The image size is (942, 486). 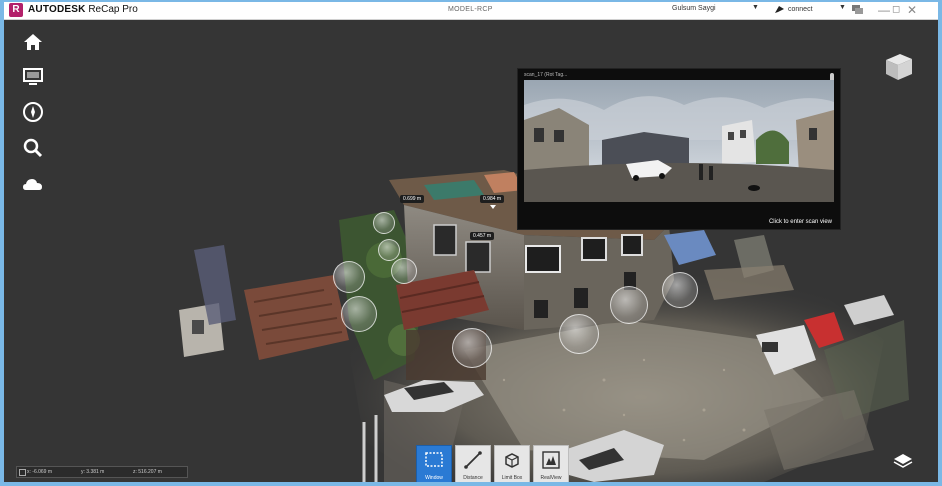 What do you see at coordinates (512, 460) in the screenshot?
I see `limit-box-icon` at bounding box center [512, 460].